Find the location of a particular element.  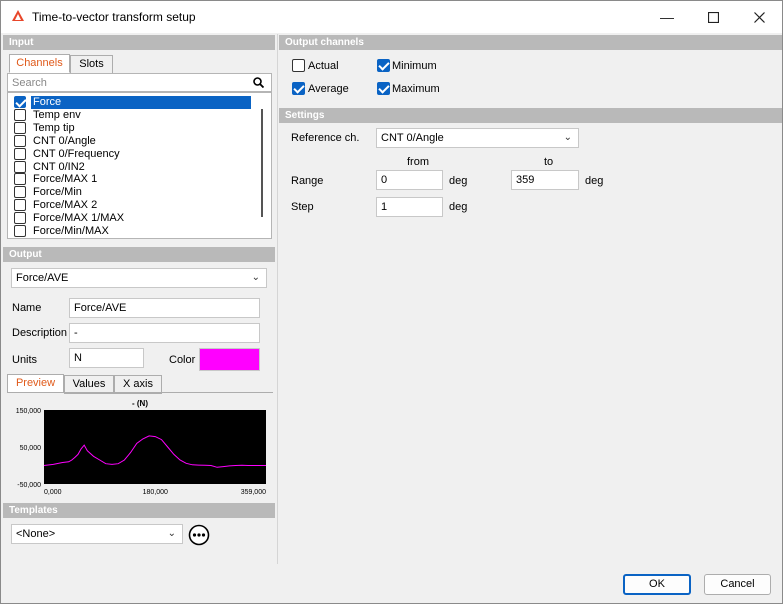

search-placeholder: Search is located at coordinates (29, 83).